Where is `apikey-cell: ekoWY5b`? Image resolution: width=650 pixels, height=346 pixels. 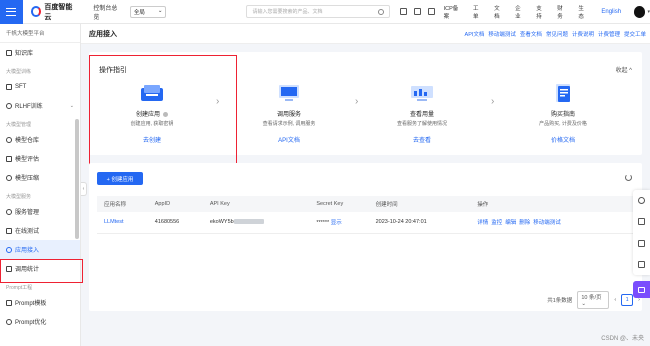 apikey-cell: ekoWY5b is located at coordinates (256, 223).